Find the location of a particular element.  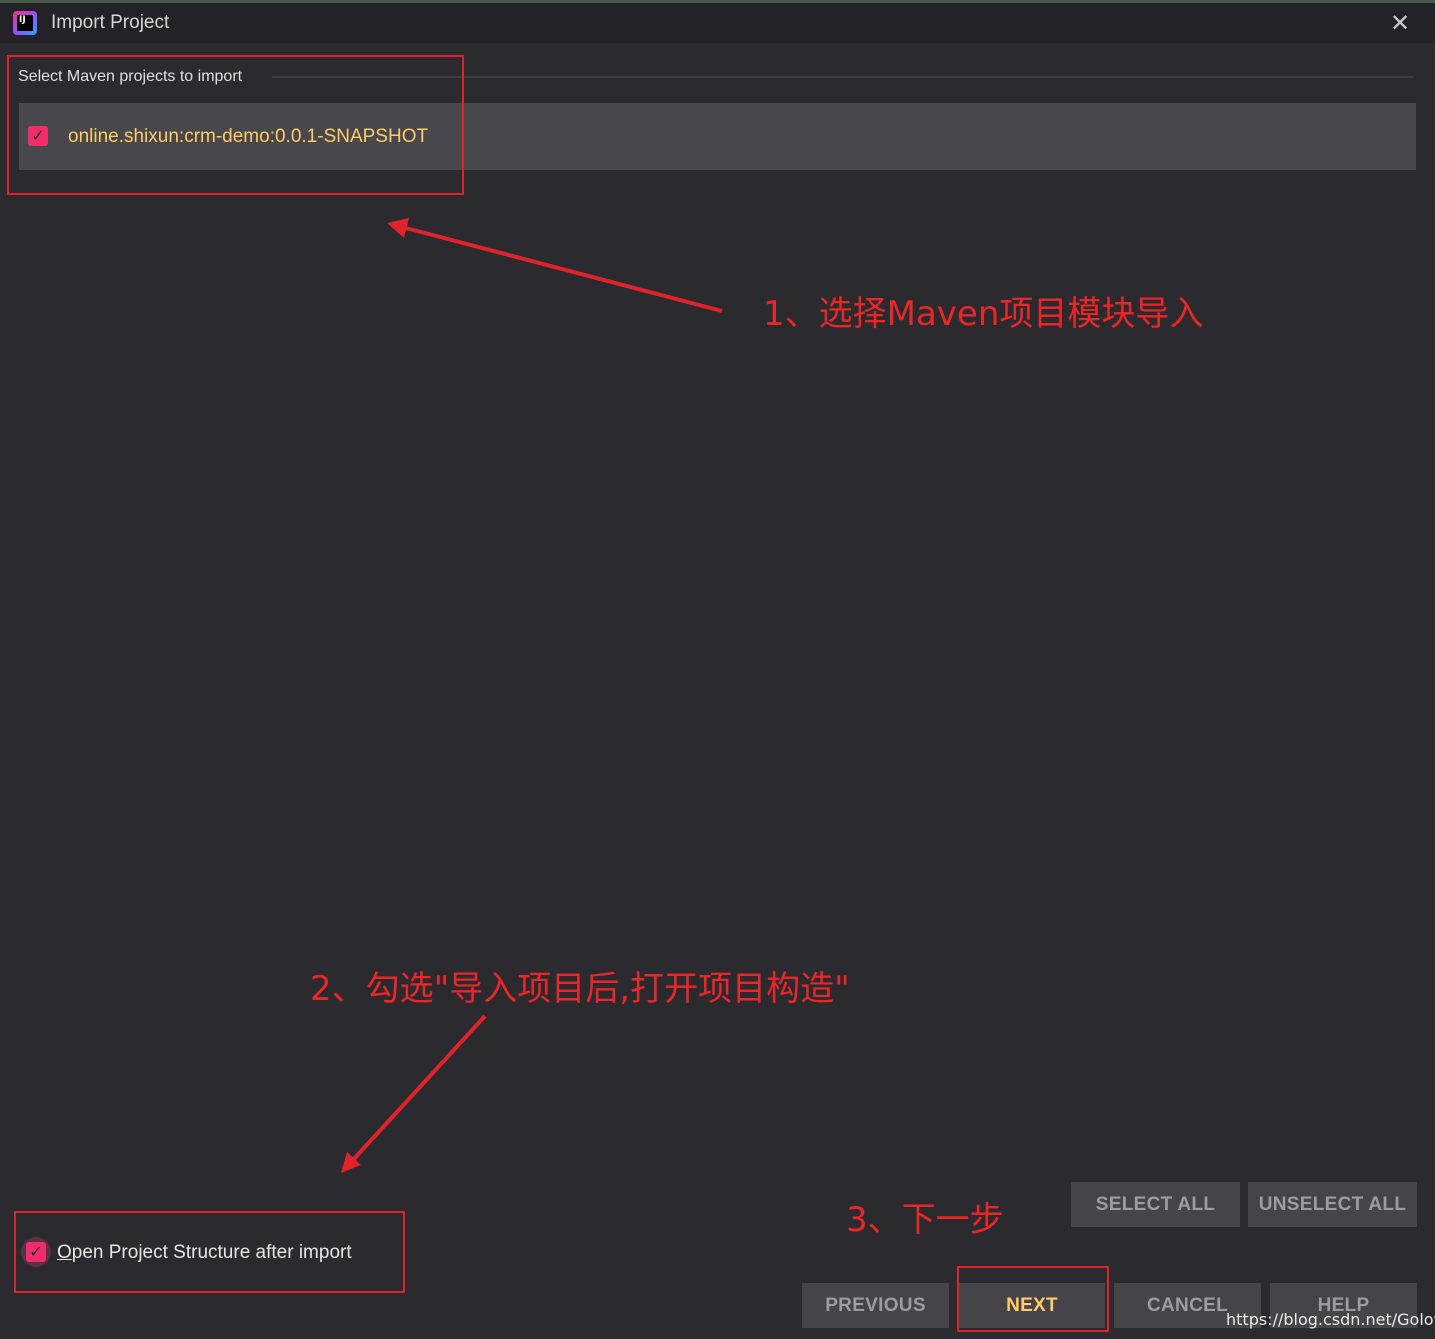

arrow-step1-line is located at coordinates (562, 269).